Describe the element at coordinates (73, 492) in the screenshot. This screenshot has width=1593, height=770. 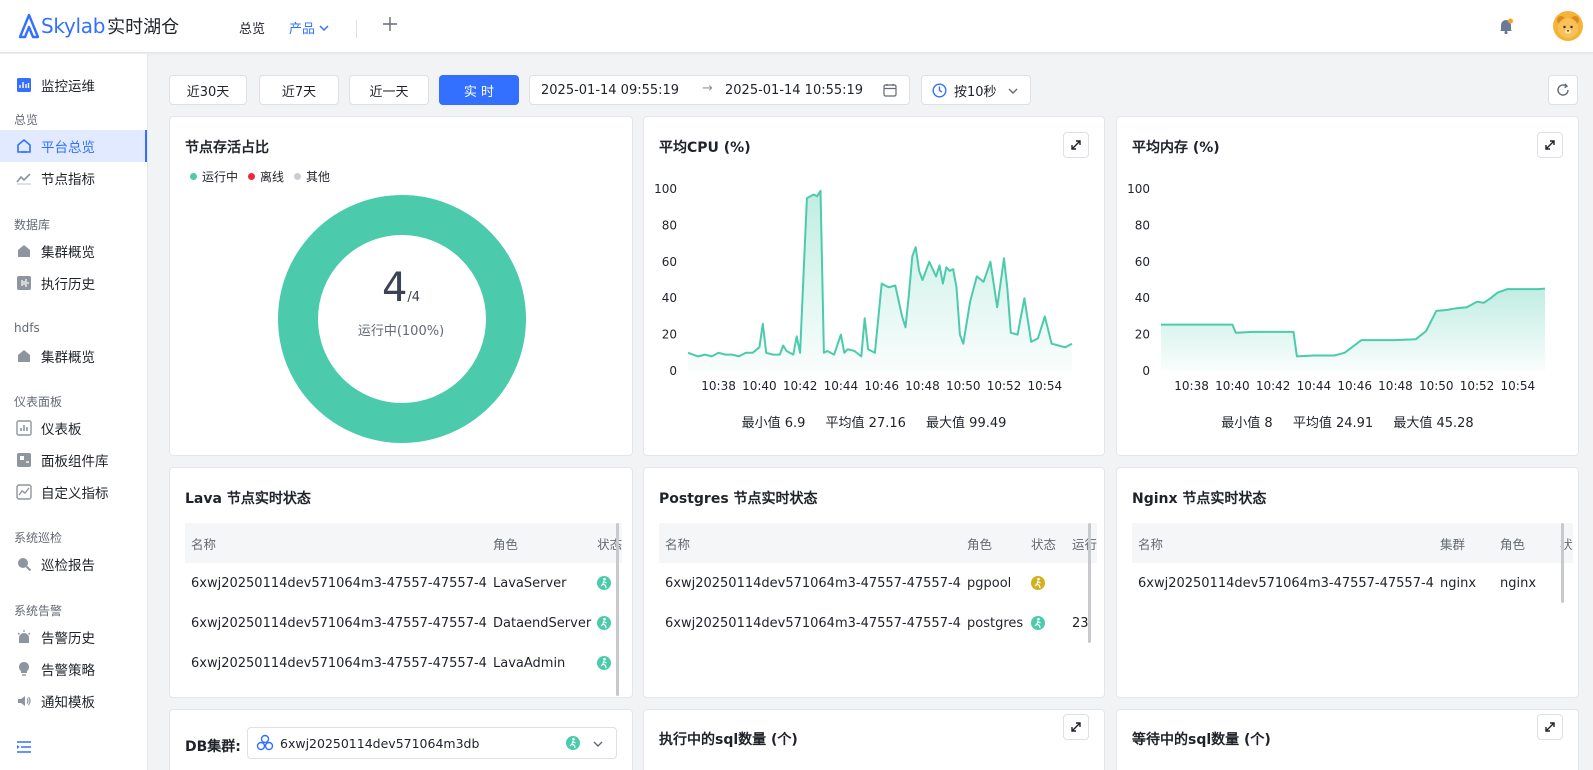
I see `sidebar-item-custom-metrics: 自定义指标` at that location.